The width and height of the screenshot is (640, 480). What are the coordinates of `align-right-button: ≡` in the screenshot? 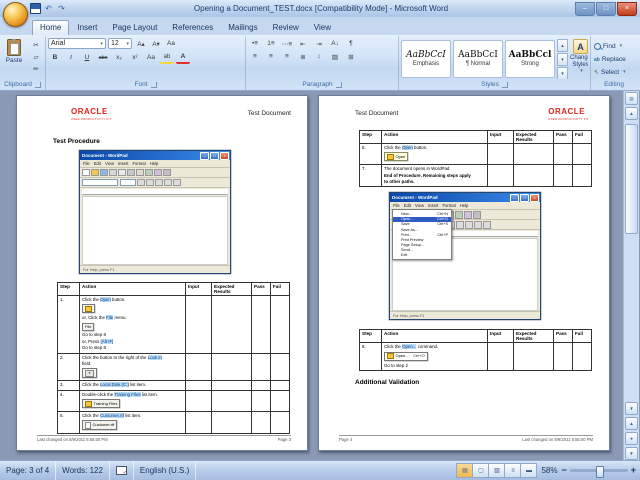 It's located at (287, 56).